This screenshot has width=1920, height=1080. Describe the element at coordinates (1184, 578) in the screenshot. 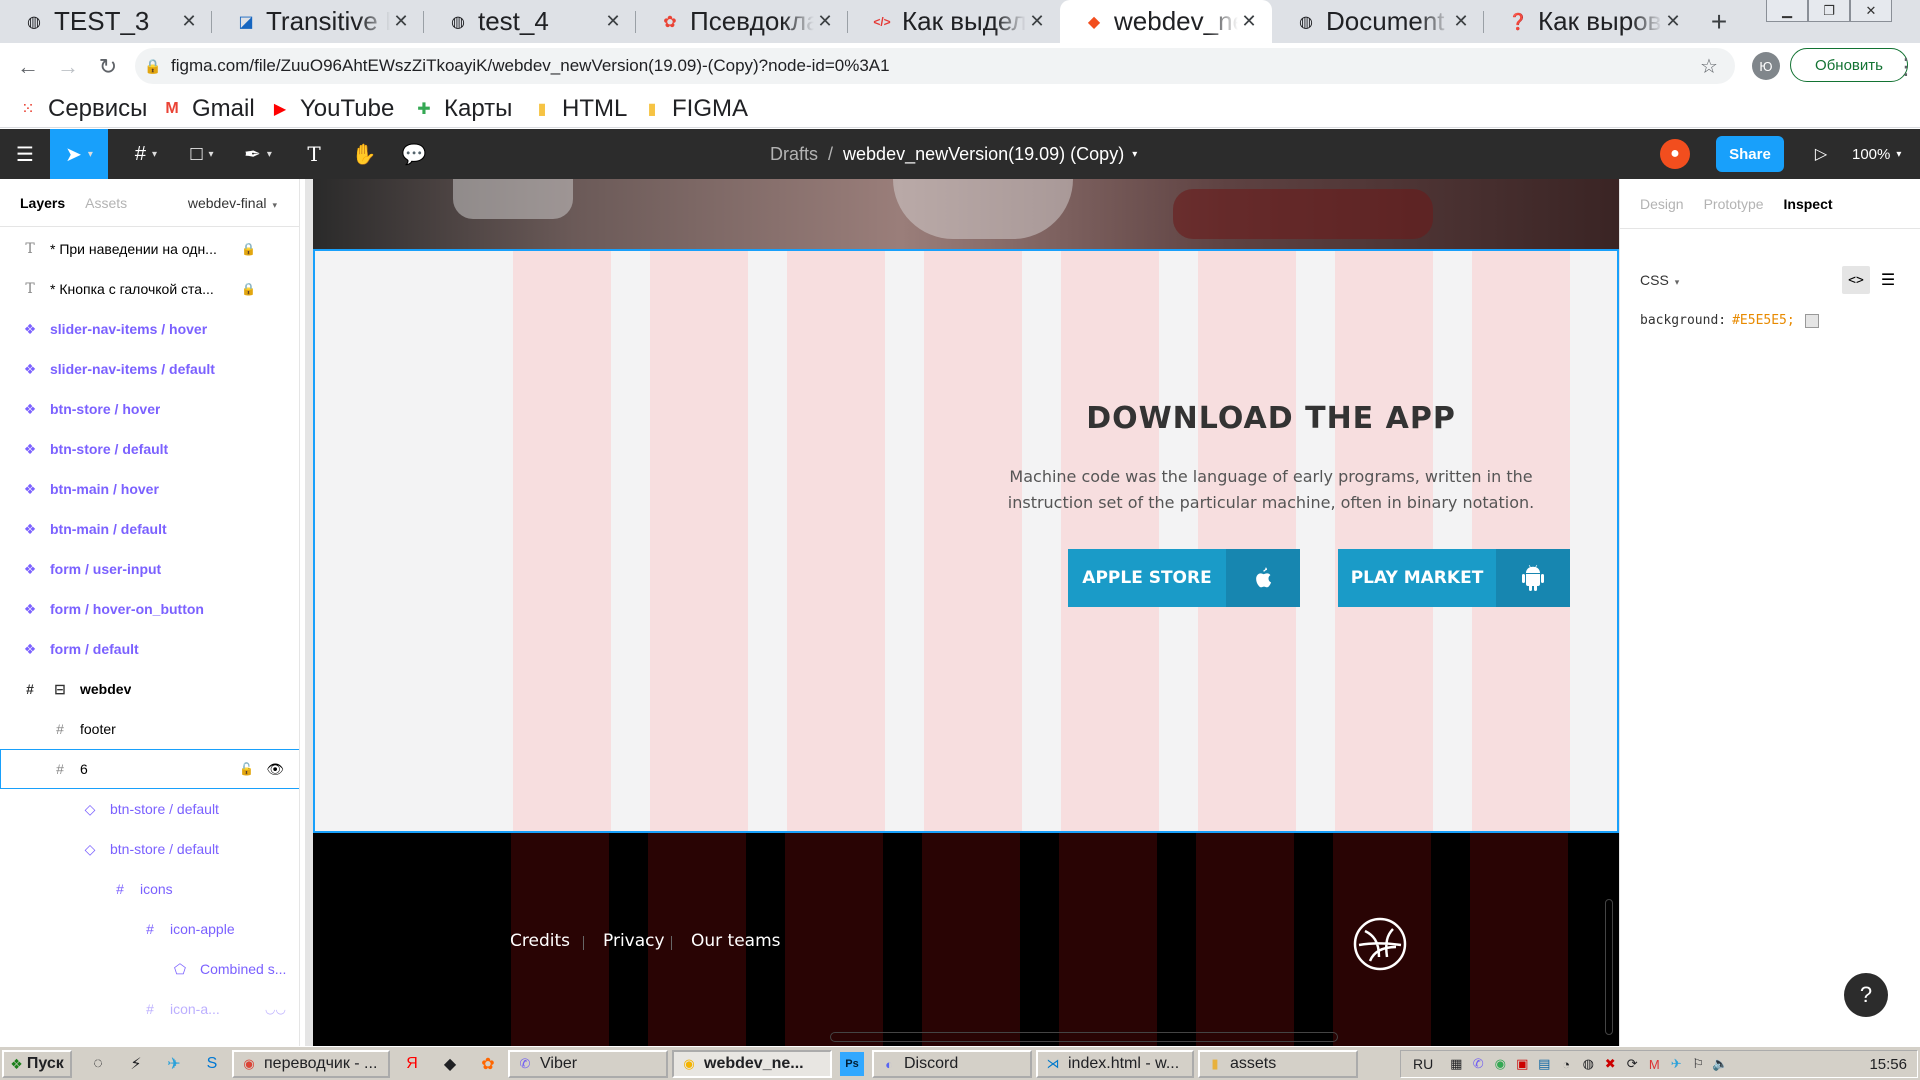

I see `apple-store-button: APPLE STORE` at that location.